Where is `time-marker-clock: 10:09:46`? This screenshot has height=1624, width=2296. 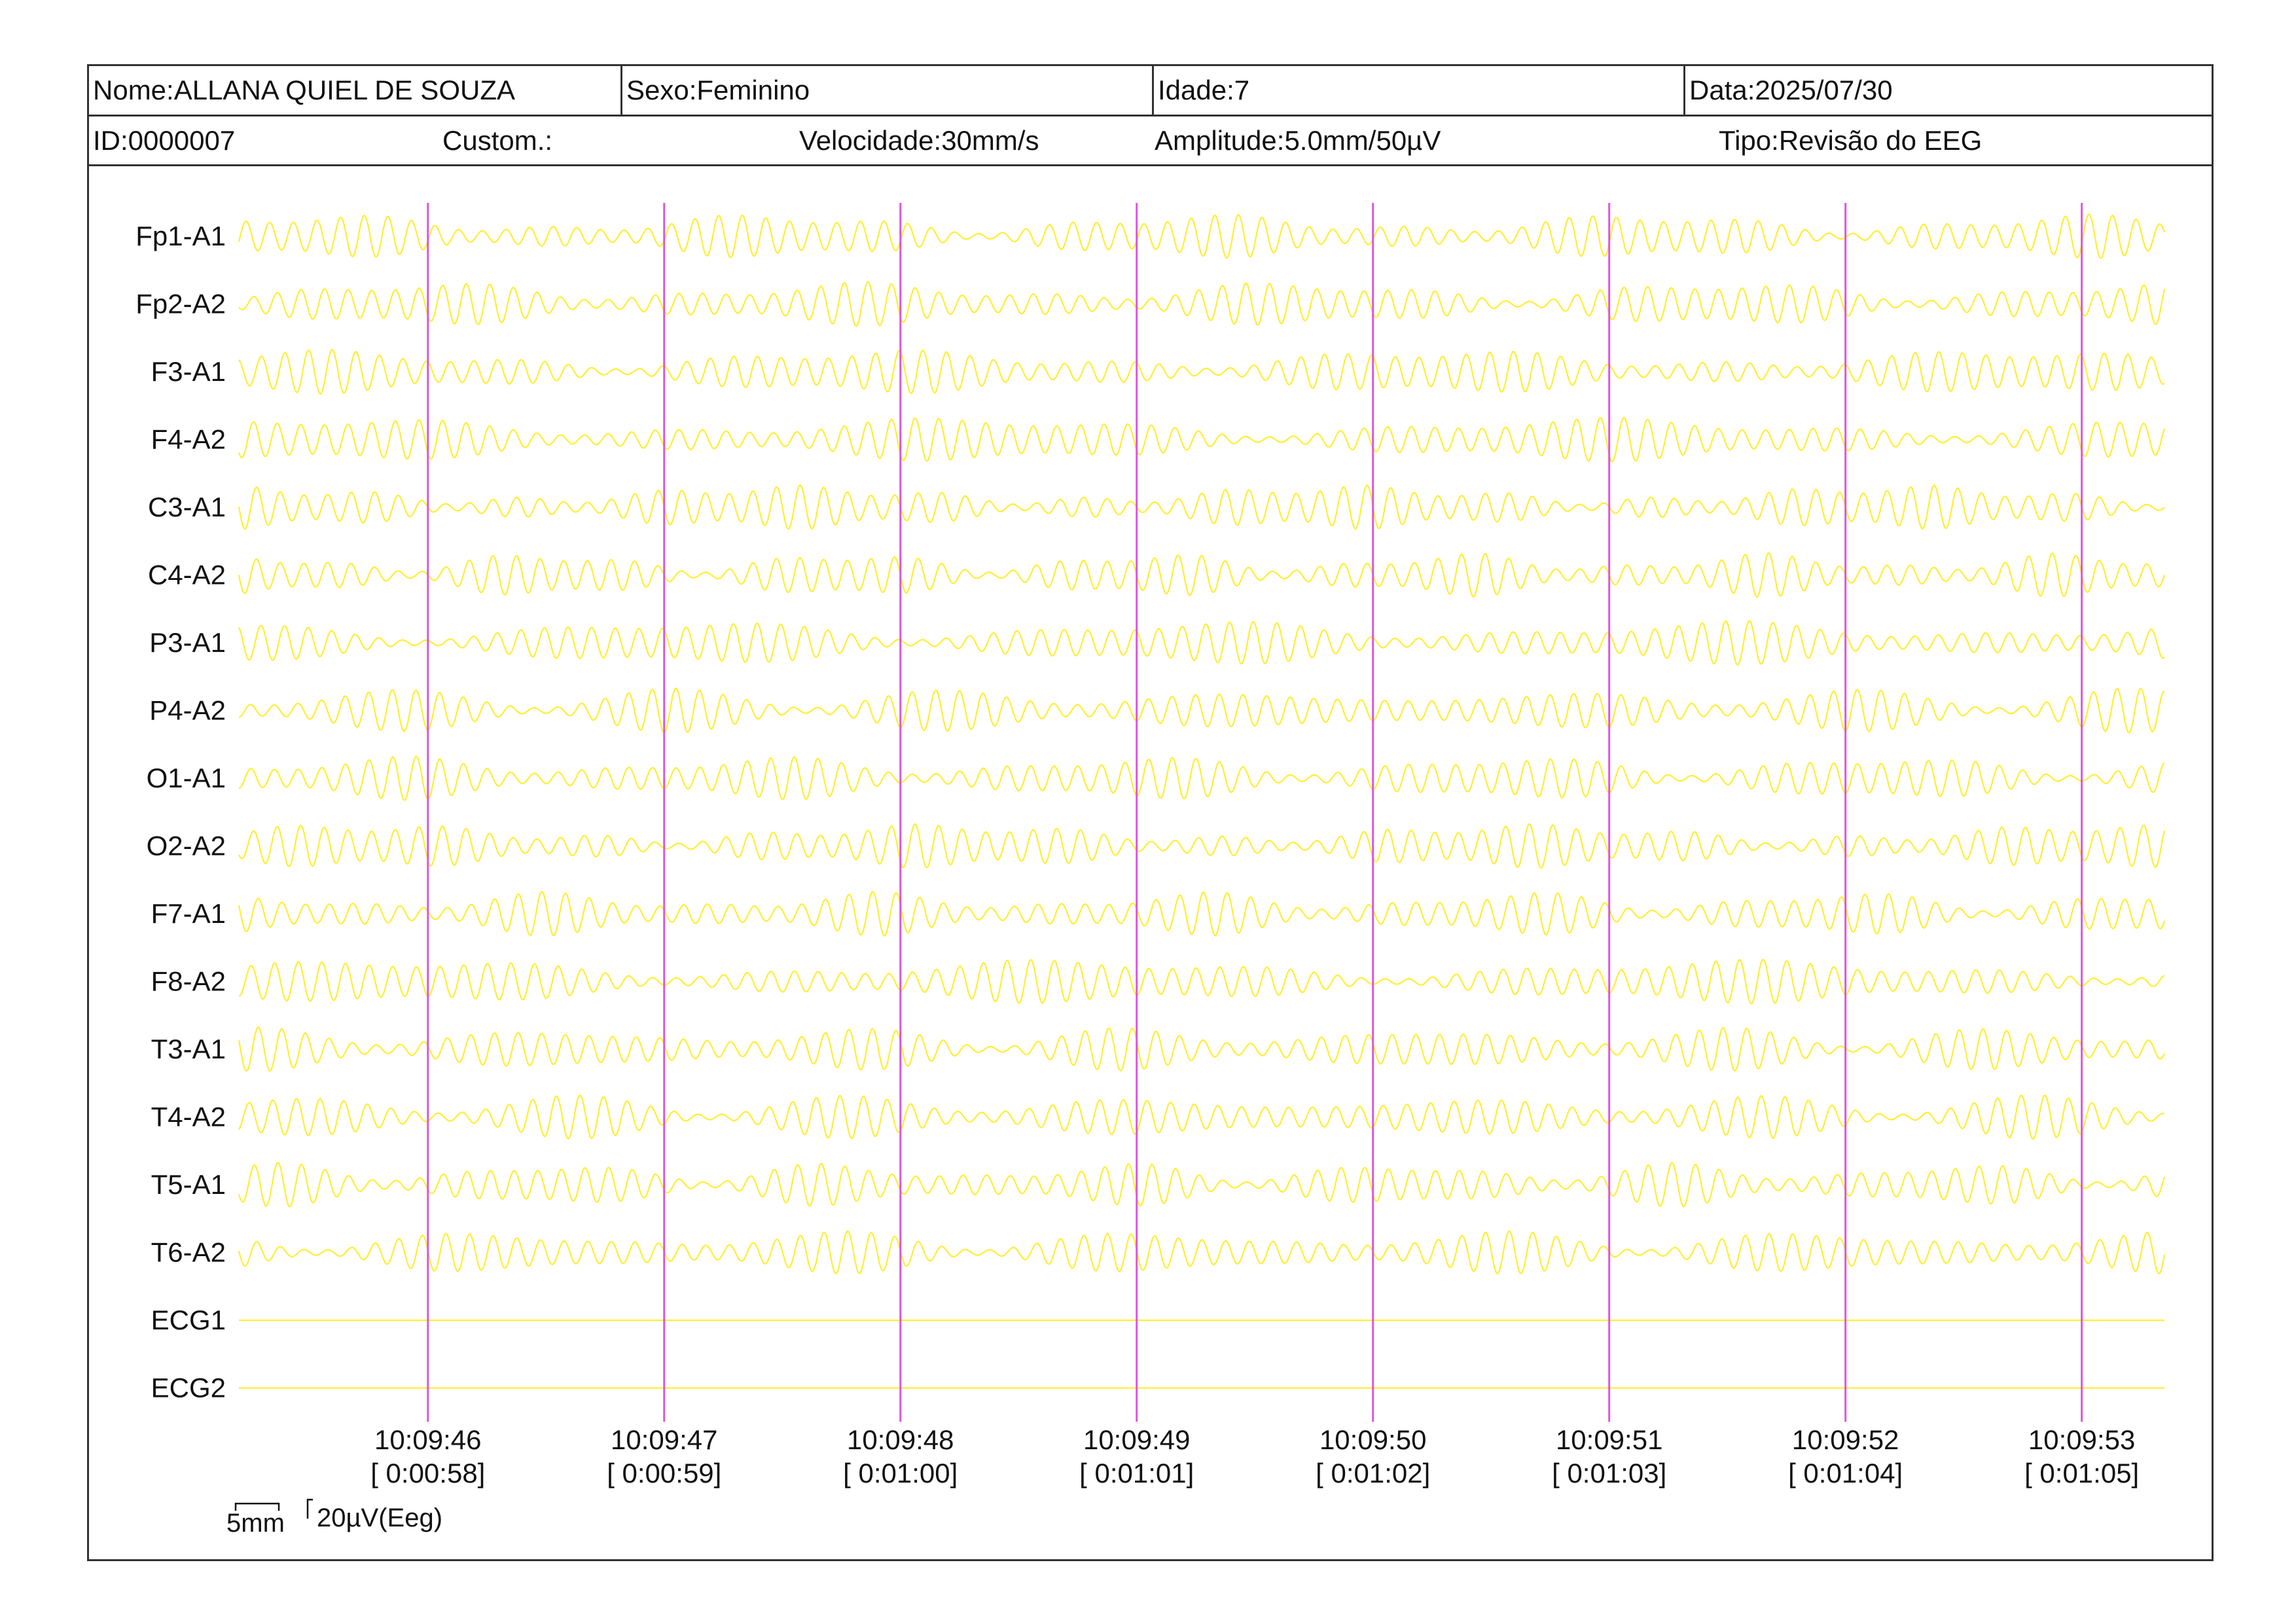 time-marker-clock: 10:09:46 is located at coordinates (428, 1439).